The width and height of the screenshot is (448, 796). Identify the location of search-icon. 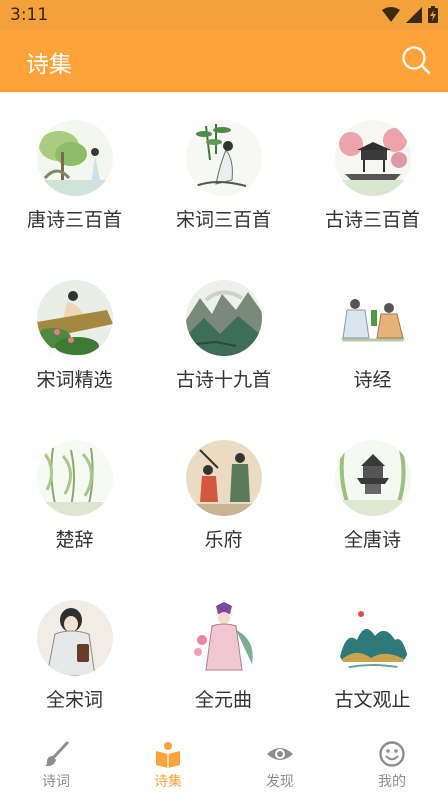
(416, 60).